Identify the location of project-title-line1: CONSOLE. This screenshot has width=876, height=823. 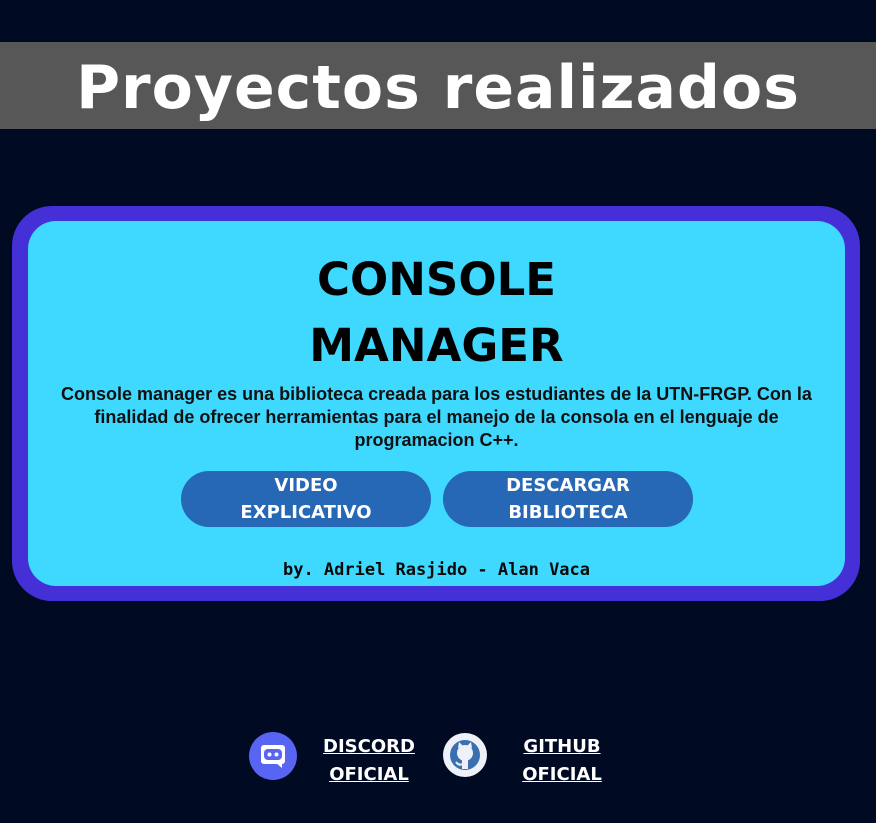
(436, 279).